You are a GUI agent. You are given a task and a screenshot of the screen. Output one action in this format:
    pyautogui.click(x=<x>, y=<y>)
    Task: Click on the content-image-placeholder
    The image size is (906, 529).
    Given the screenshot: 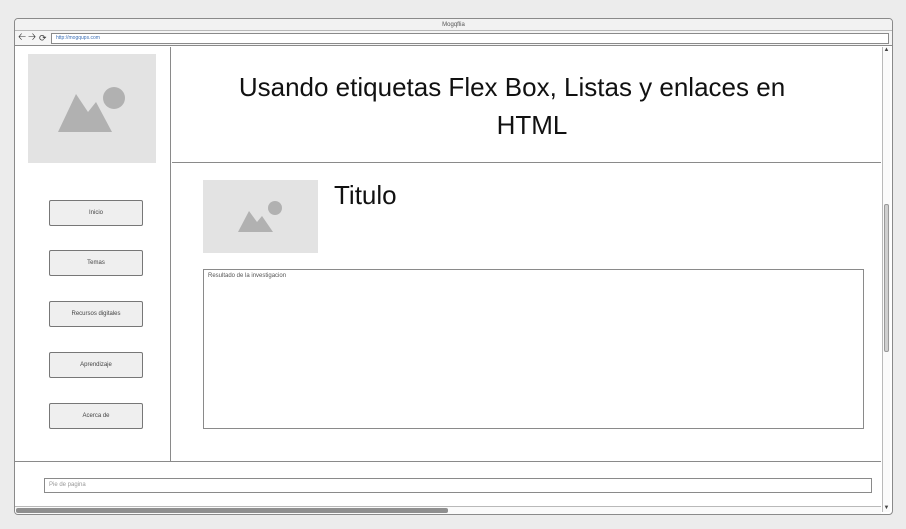 What is the action you would take?
    pyautogui.click(x=260, y=216)
    